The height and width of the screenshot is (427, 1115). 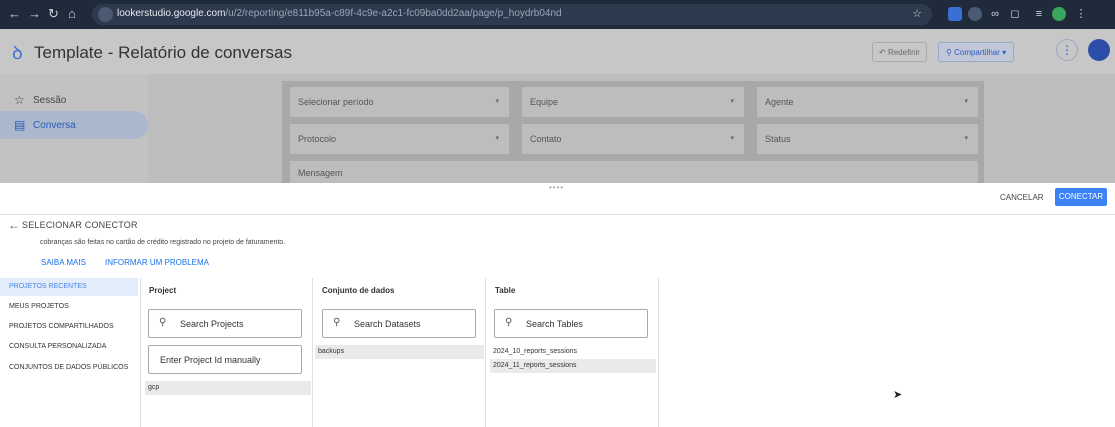 I want to click on media-icon: ≡, so click(x=1039, y=14).